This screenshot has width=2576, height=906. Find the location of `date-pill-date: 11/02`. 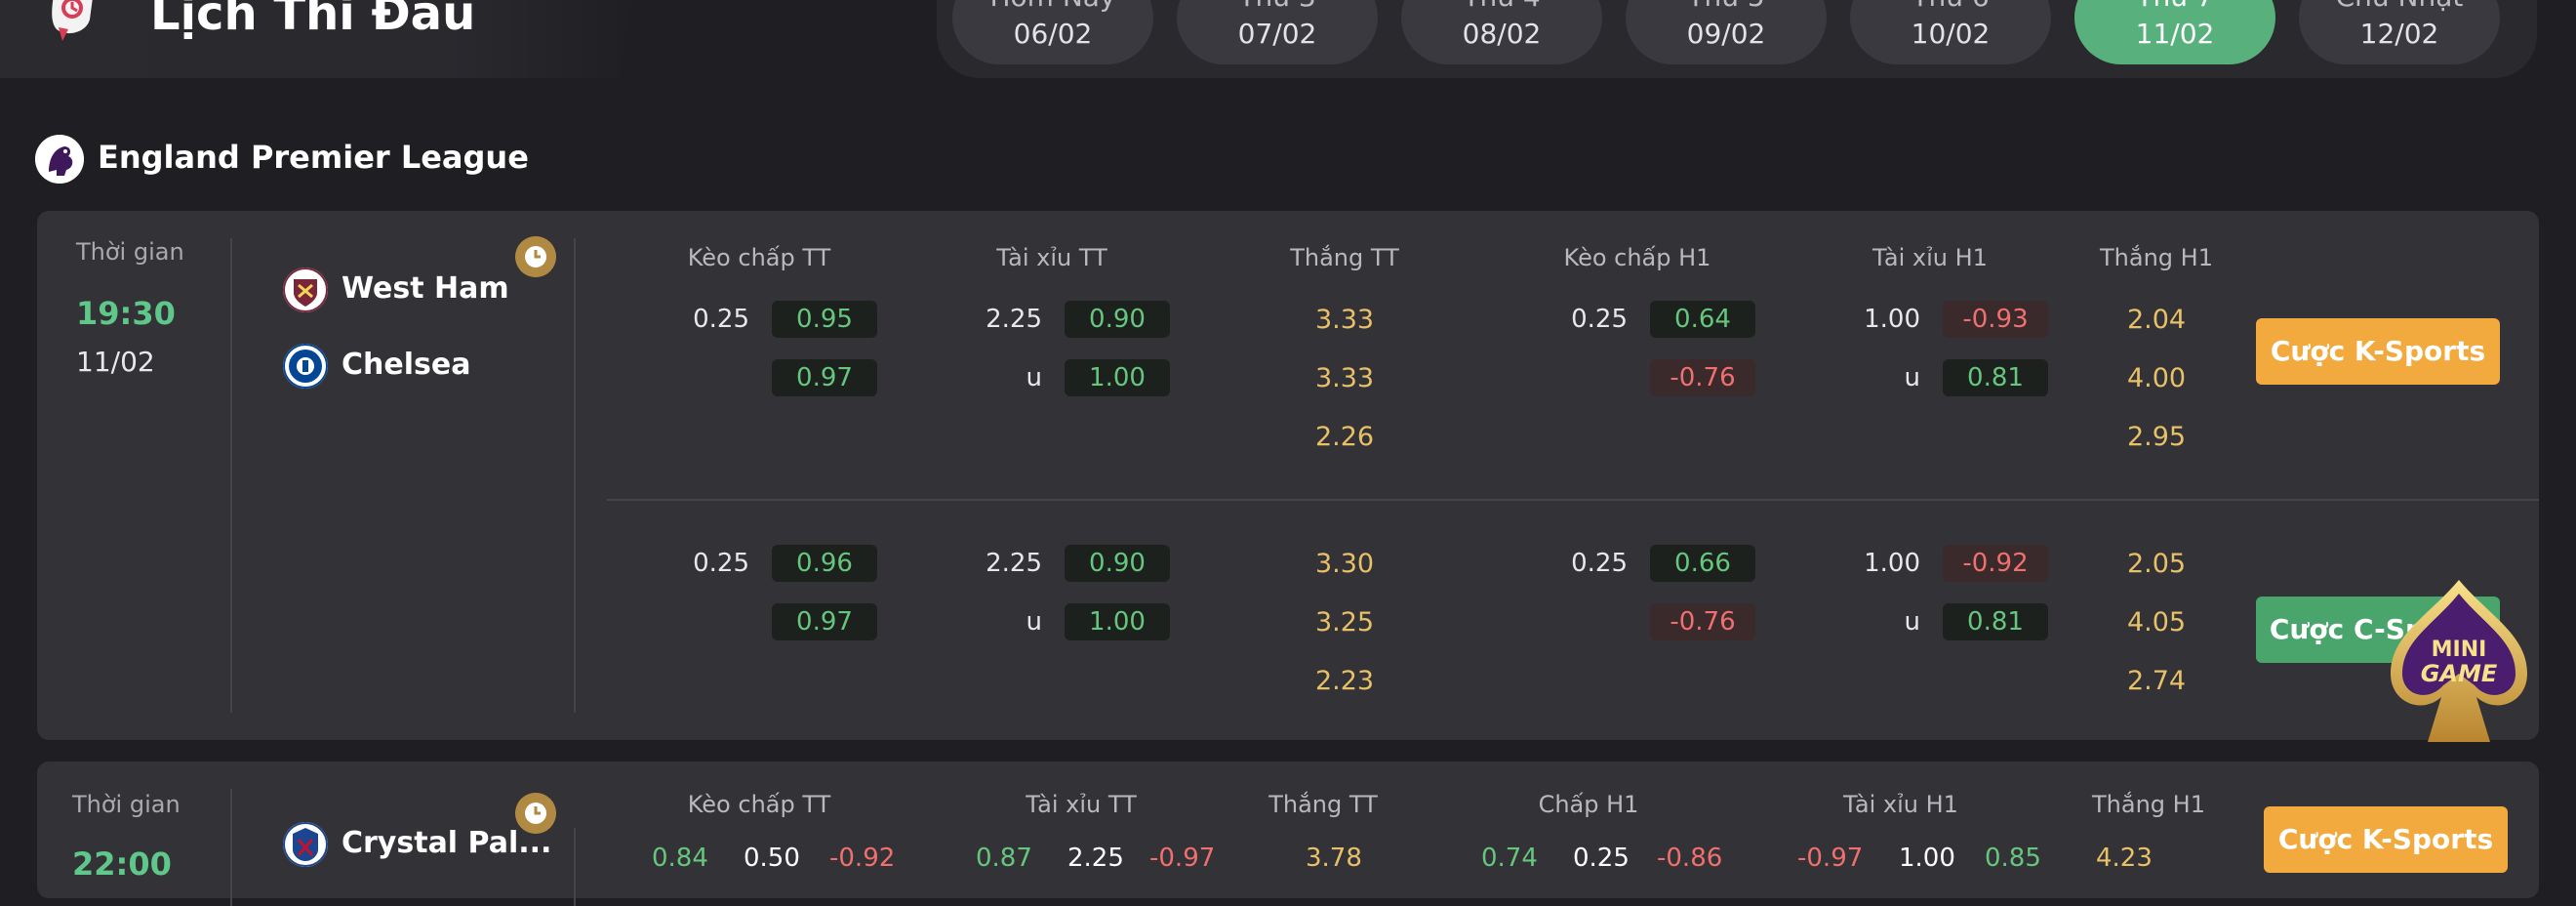

date-pill-date: 11/02 is located at coordinates (2175, 34).